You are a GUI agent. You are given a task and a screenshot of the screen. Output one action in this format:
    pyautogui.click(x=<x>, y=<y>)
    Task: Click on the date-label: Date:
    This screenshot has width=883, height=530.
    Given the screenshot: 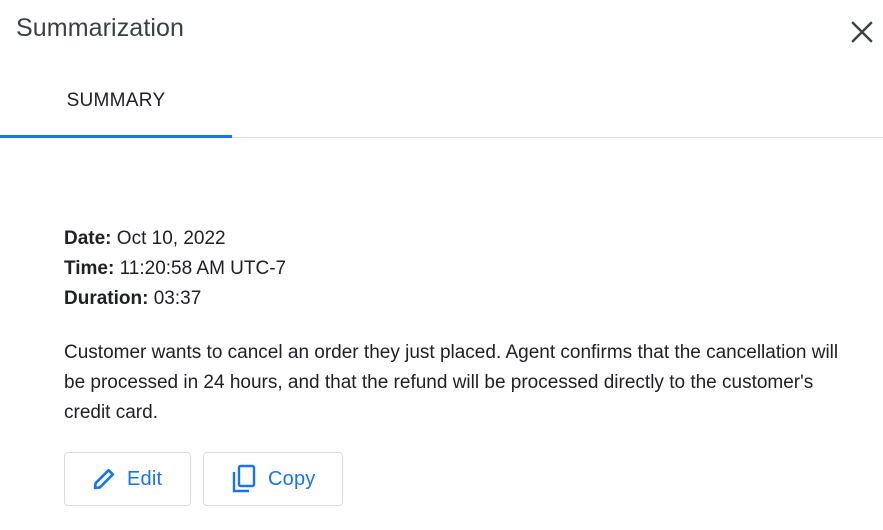 What is the action you would take?
    pyautogui.click(x=88, y=238)
    